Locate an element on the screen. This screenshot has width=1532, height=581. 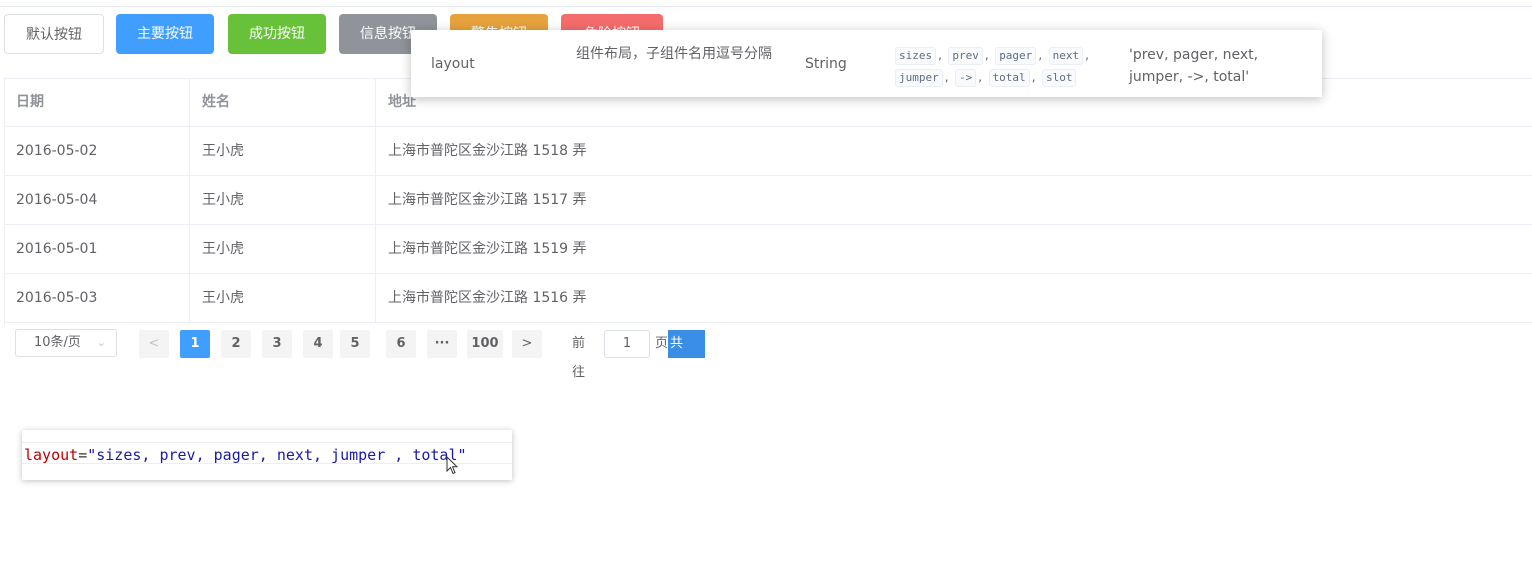
top-divider is located at coordinates (766, 6).